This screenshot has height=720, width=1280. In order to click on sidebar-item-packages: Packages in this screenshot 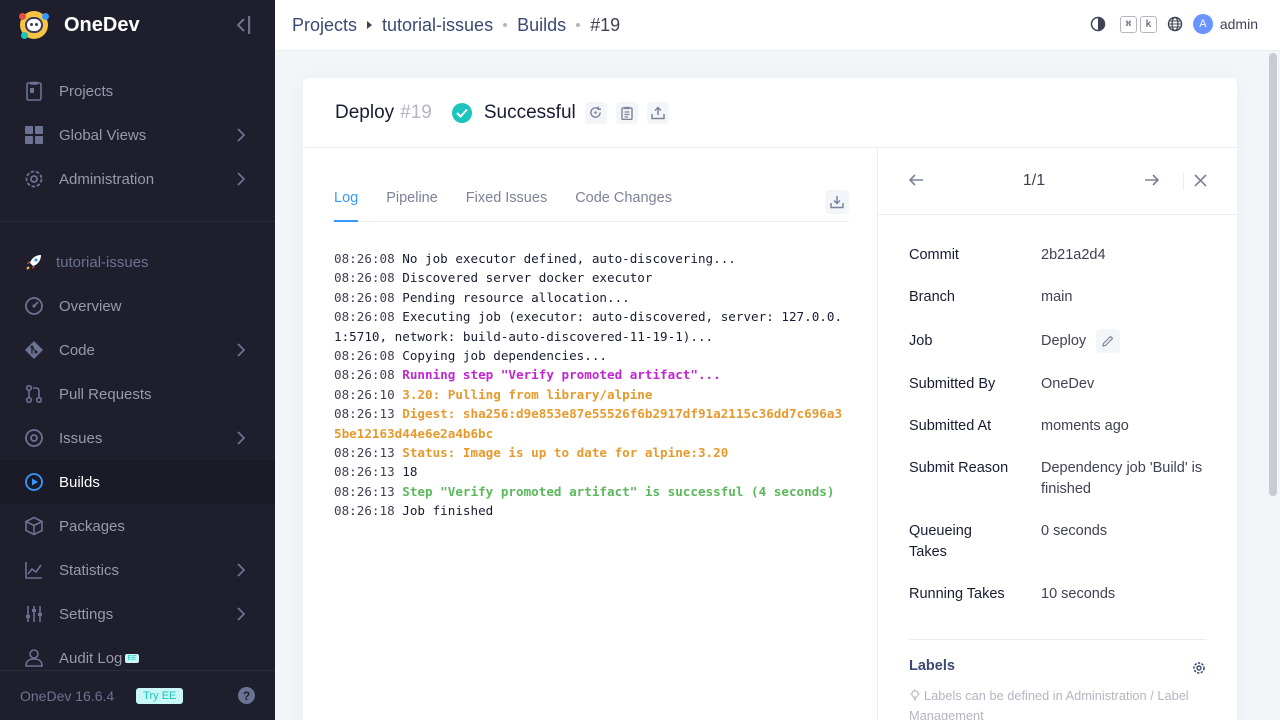, I will do `click(137, 526)`.